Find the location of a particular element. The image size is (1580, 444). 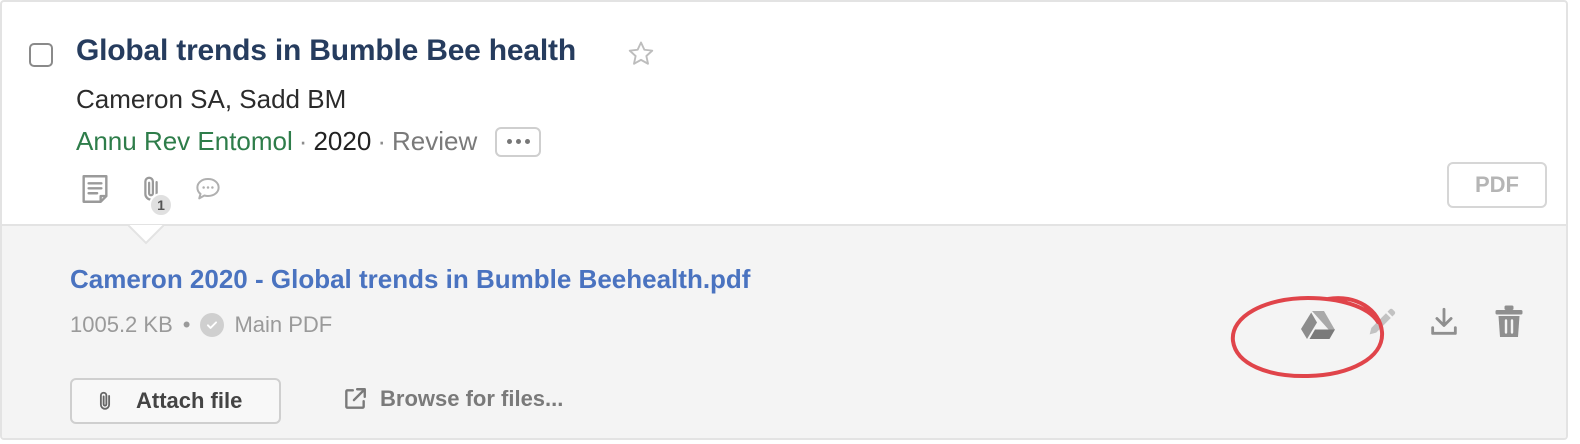

star-icon is located at coordinates (641, 54).